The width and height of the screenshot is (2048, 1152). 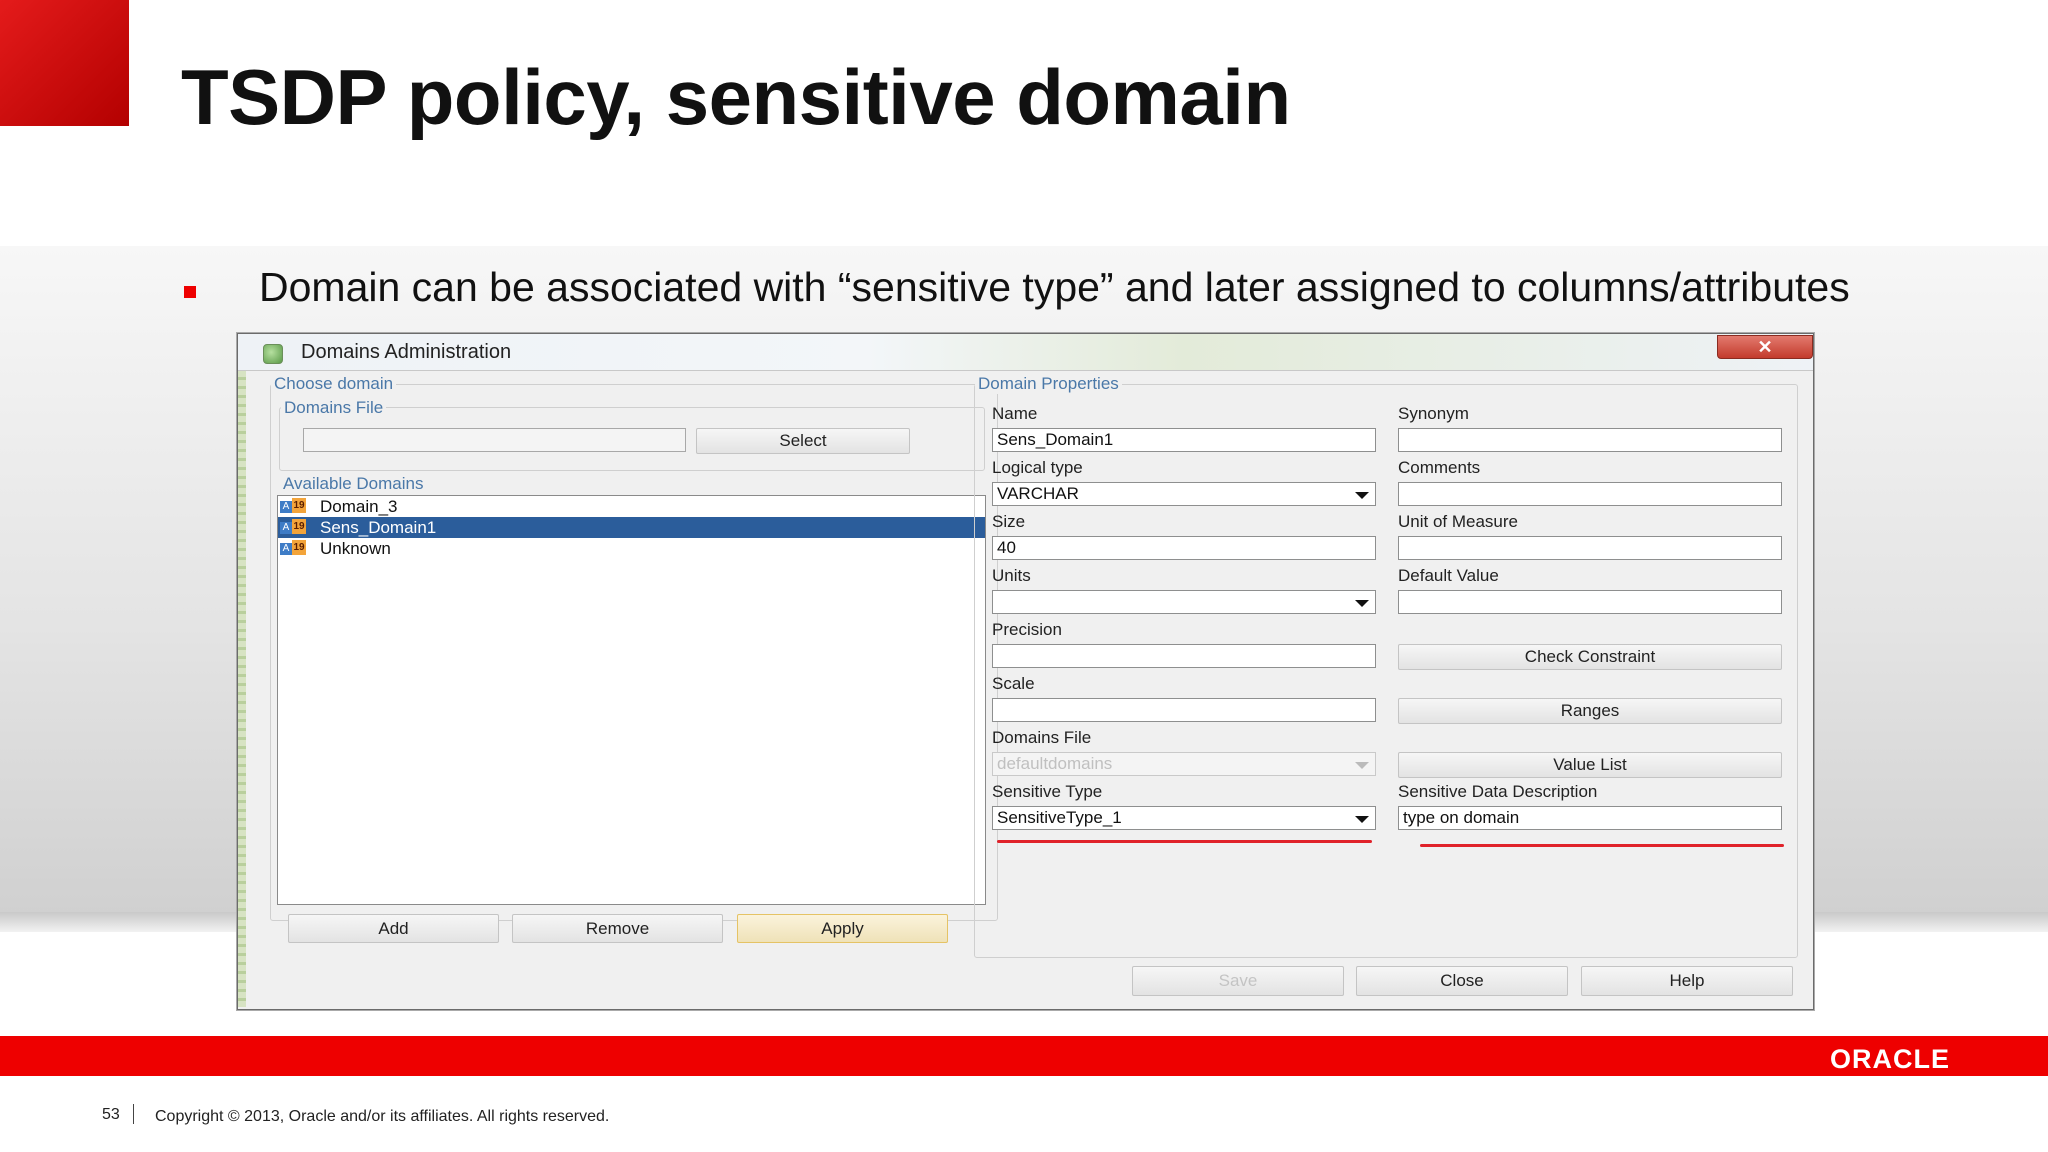 What do you see at coordinates (1038, 493) in the screenshot?
I see `logical-type-value: VARCHAR` at bounding box center [1038, 493].